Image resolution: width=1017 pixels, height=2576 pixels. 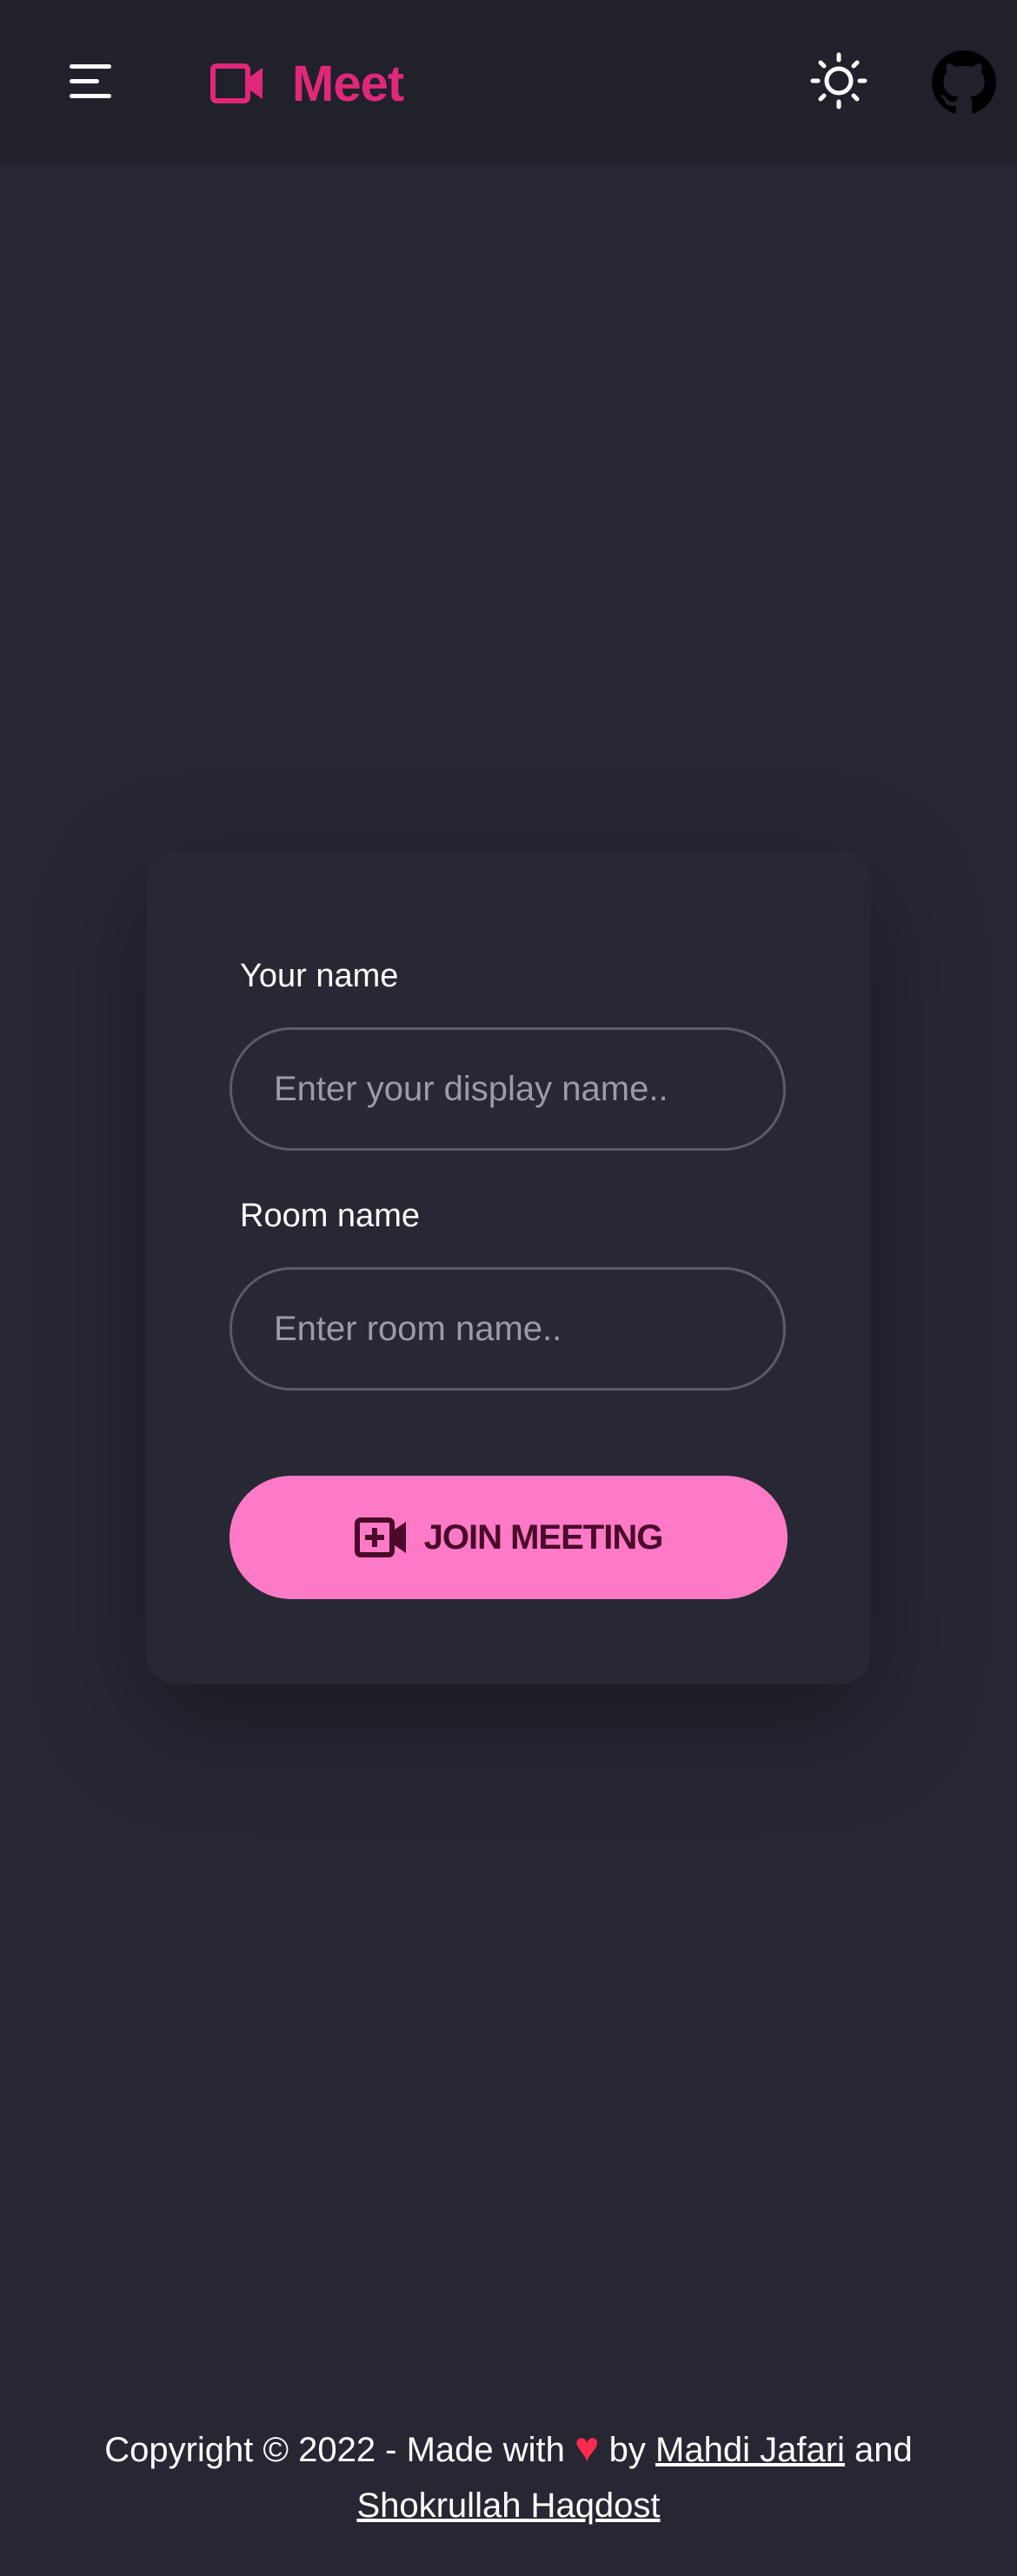 I want to click on author-link-mahdi-jafari: Mahdi Jafari, so click(x=750, y=2450).